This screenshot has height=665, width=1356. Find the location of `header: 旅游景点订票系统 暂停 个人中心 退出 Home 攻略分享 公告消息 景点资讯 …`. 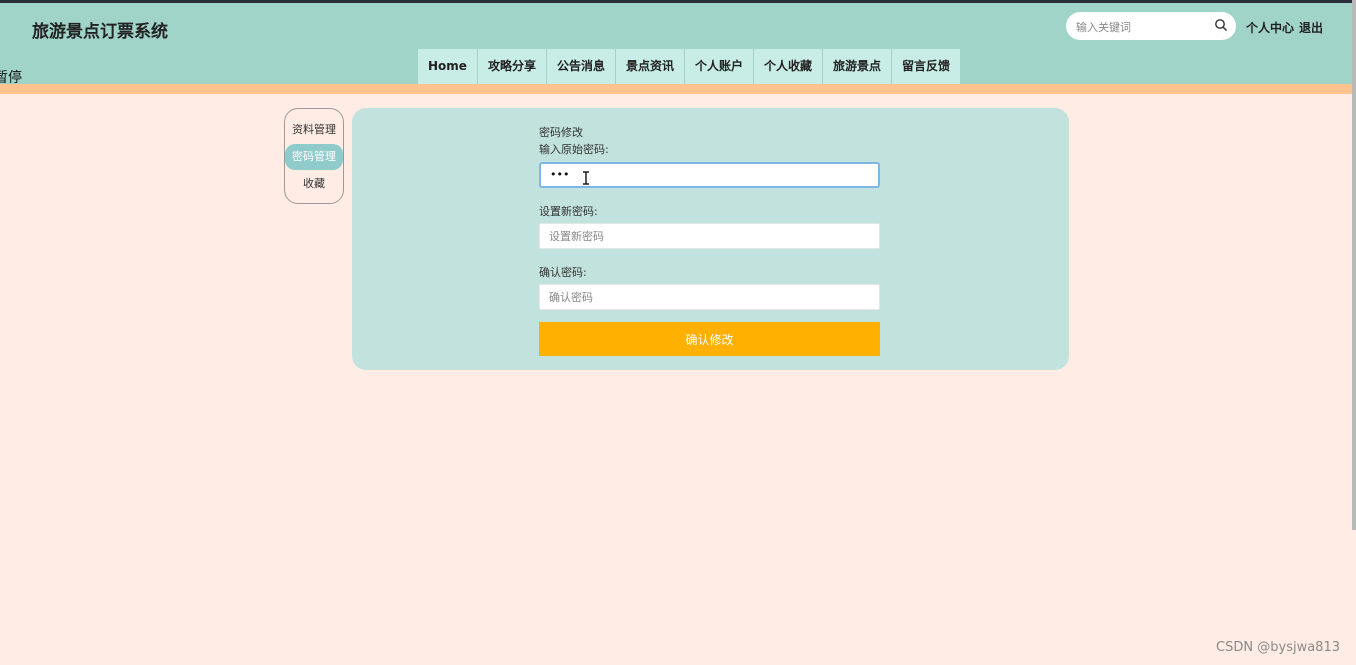

header: 旅游景点订票系统 暂停 个人中心 退出 Home 攻略分享 公告消息 景点资讯 … is located at coordinates (678, 44).